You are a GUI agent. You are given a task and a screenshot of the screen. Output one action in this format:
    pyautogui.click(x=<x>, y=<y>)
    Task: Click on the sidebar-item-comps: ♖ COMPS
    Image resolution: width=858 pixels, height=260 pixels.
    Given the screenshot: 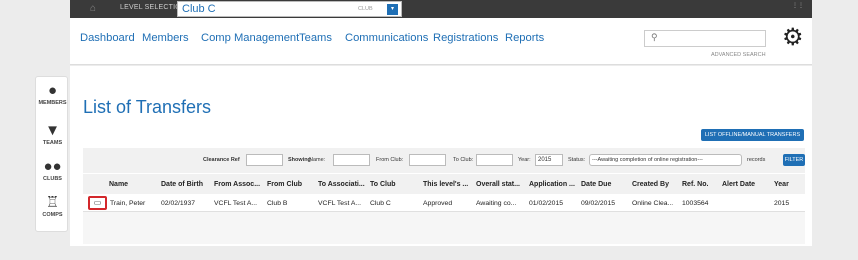 What is the action you would take?
    pyautogui.click(x=52, y=206)
    